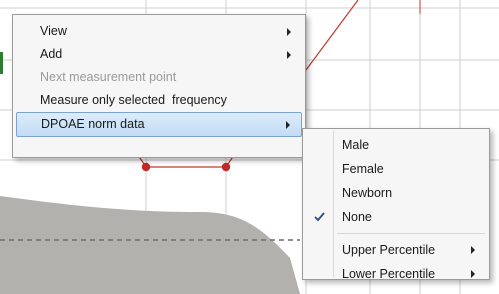 This screenshot has height=294, width=499. I want to click on submenu-item-upper-percentile: Upper Percentile, so click(396, 250).